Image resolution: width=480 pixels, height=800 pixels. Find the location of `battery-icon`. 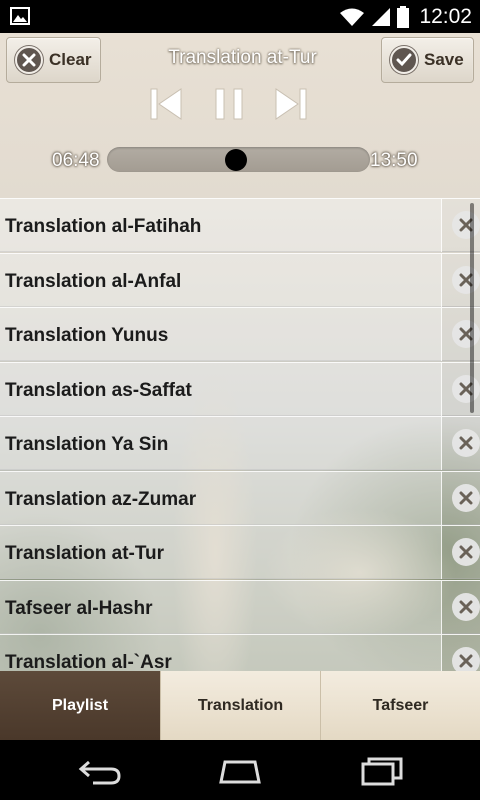

battery-icon is located at coordinates (403, 17).